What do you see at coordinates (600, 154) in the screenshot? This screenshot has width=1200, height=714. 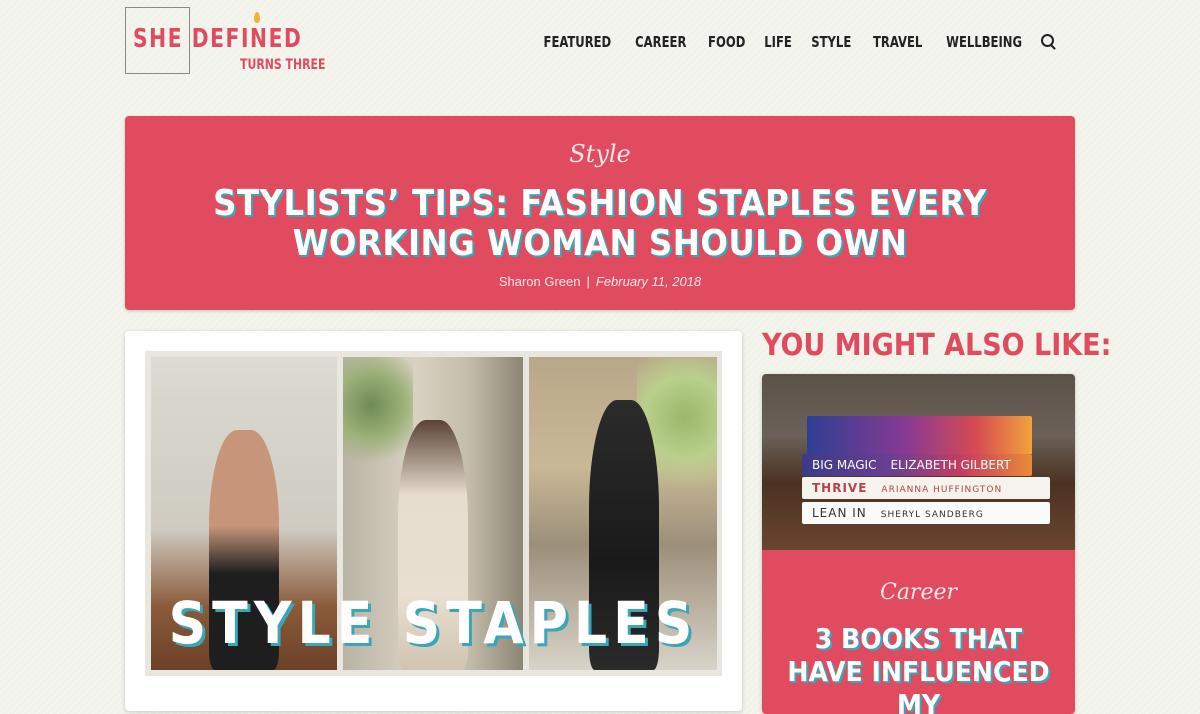 I see `article-category: Style` at bounding box center [600, 154].